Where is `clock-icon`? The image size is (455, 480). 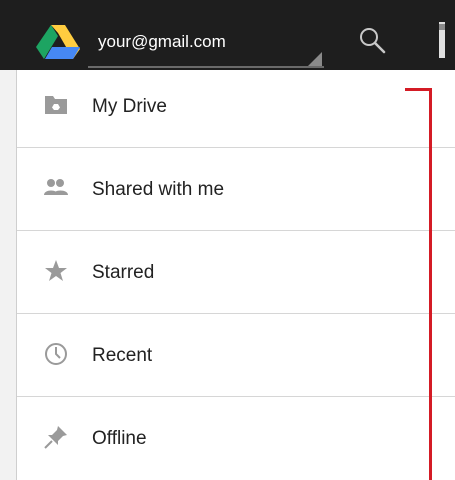
clock-icon is located at coordinates (56, 354).